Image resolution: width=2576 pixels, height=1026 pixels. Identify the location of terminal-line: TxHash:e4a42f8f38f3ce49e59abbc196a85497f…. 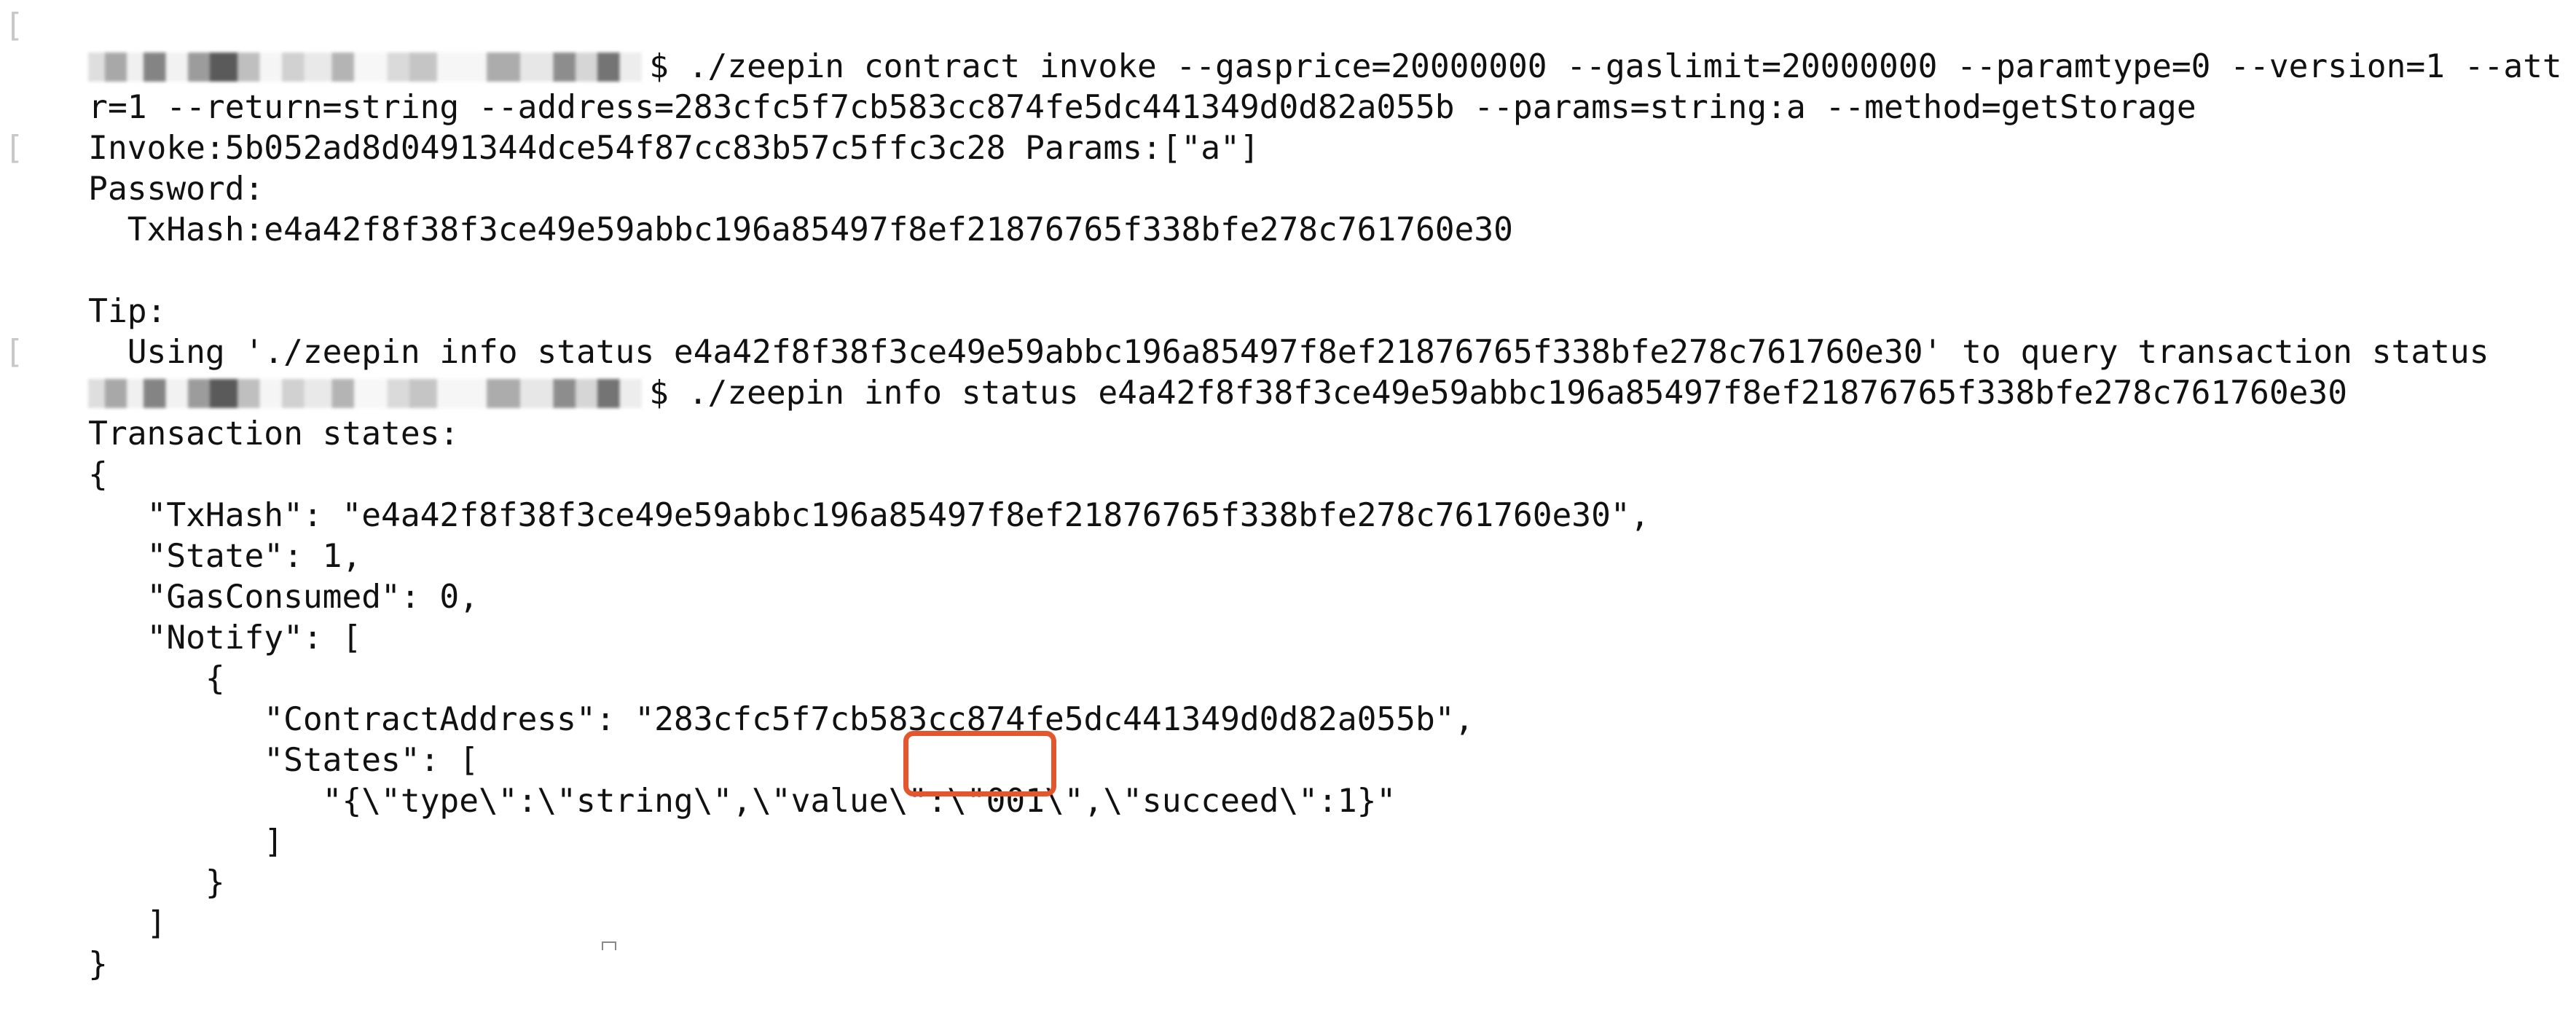
(761, 208).